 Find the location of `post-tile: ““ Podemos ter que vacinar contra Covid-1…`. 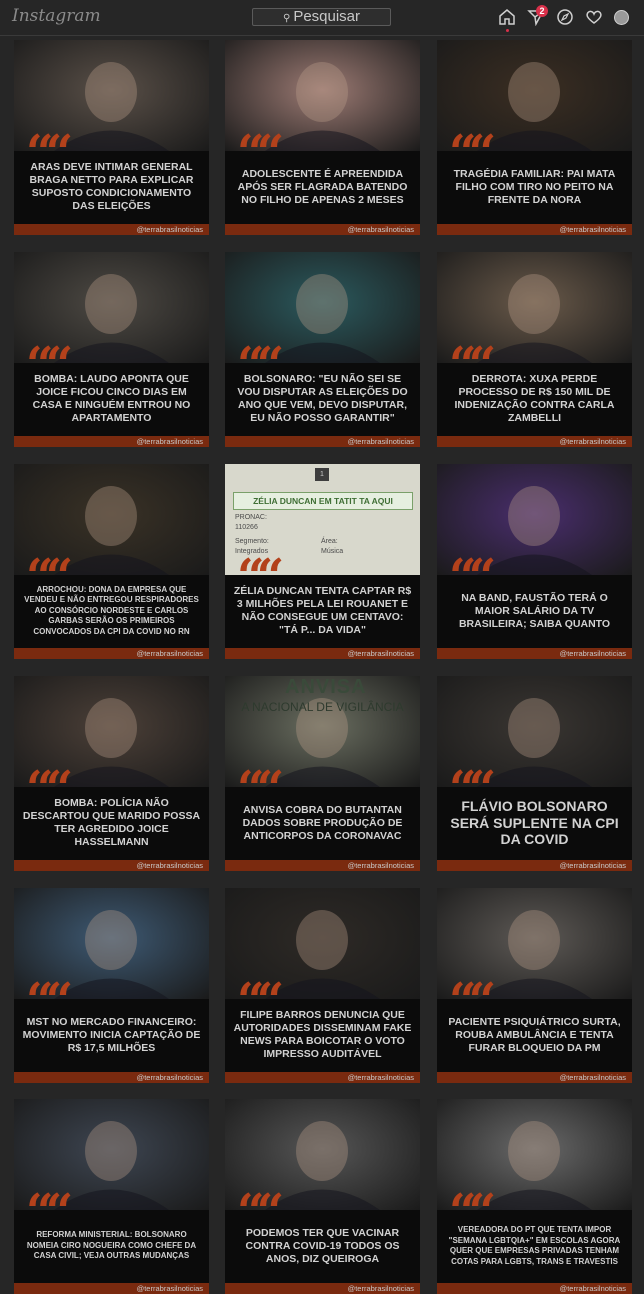

post-tile: ““ Podemos ter que vacinar contra Covid-1… is located at coordinates (322, 1196).